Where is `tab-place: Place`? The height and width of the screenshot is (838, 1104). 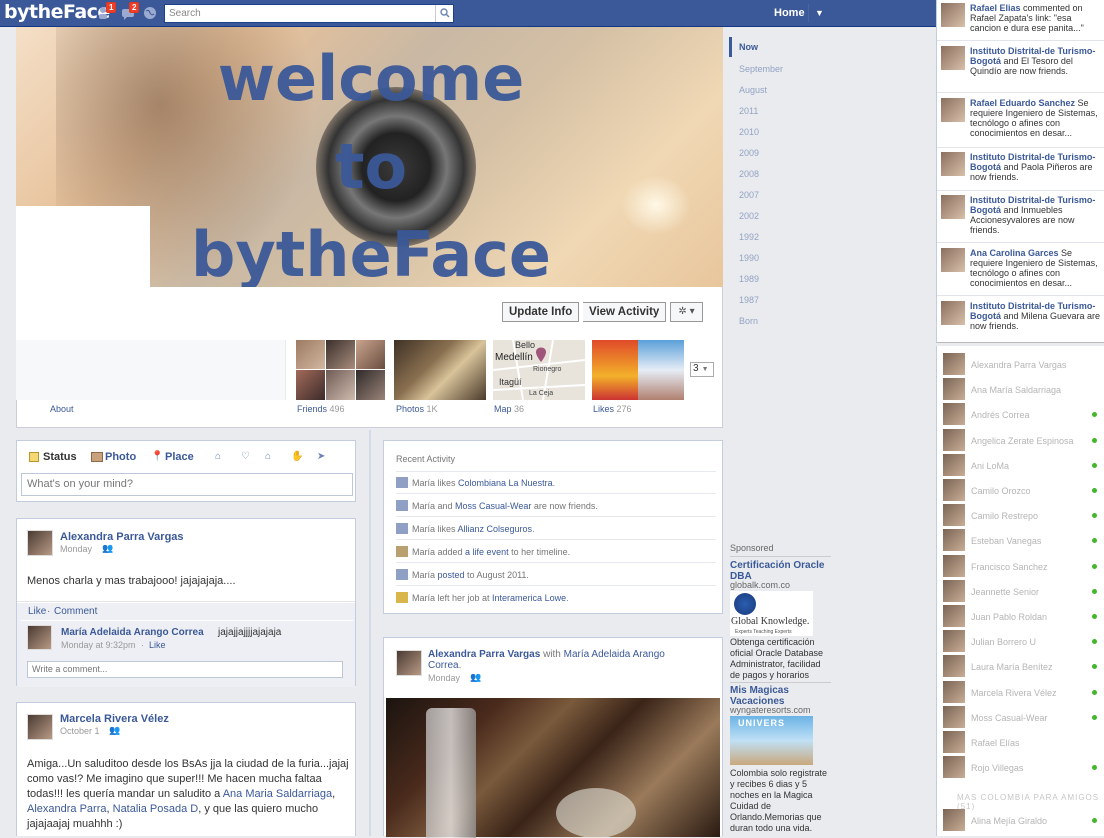 tab-place: Place is located at coordinates (179, 457).